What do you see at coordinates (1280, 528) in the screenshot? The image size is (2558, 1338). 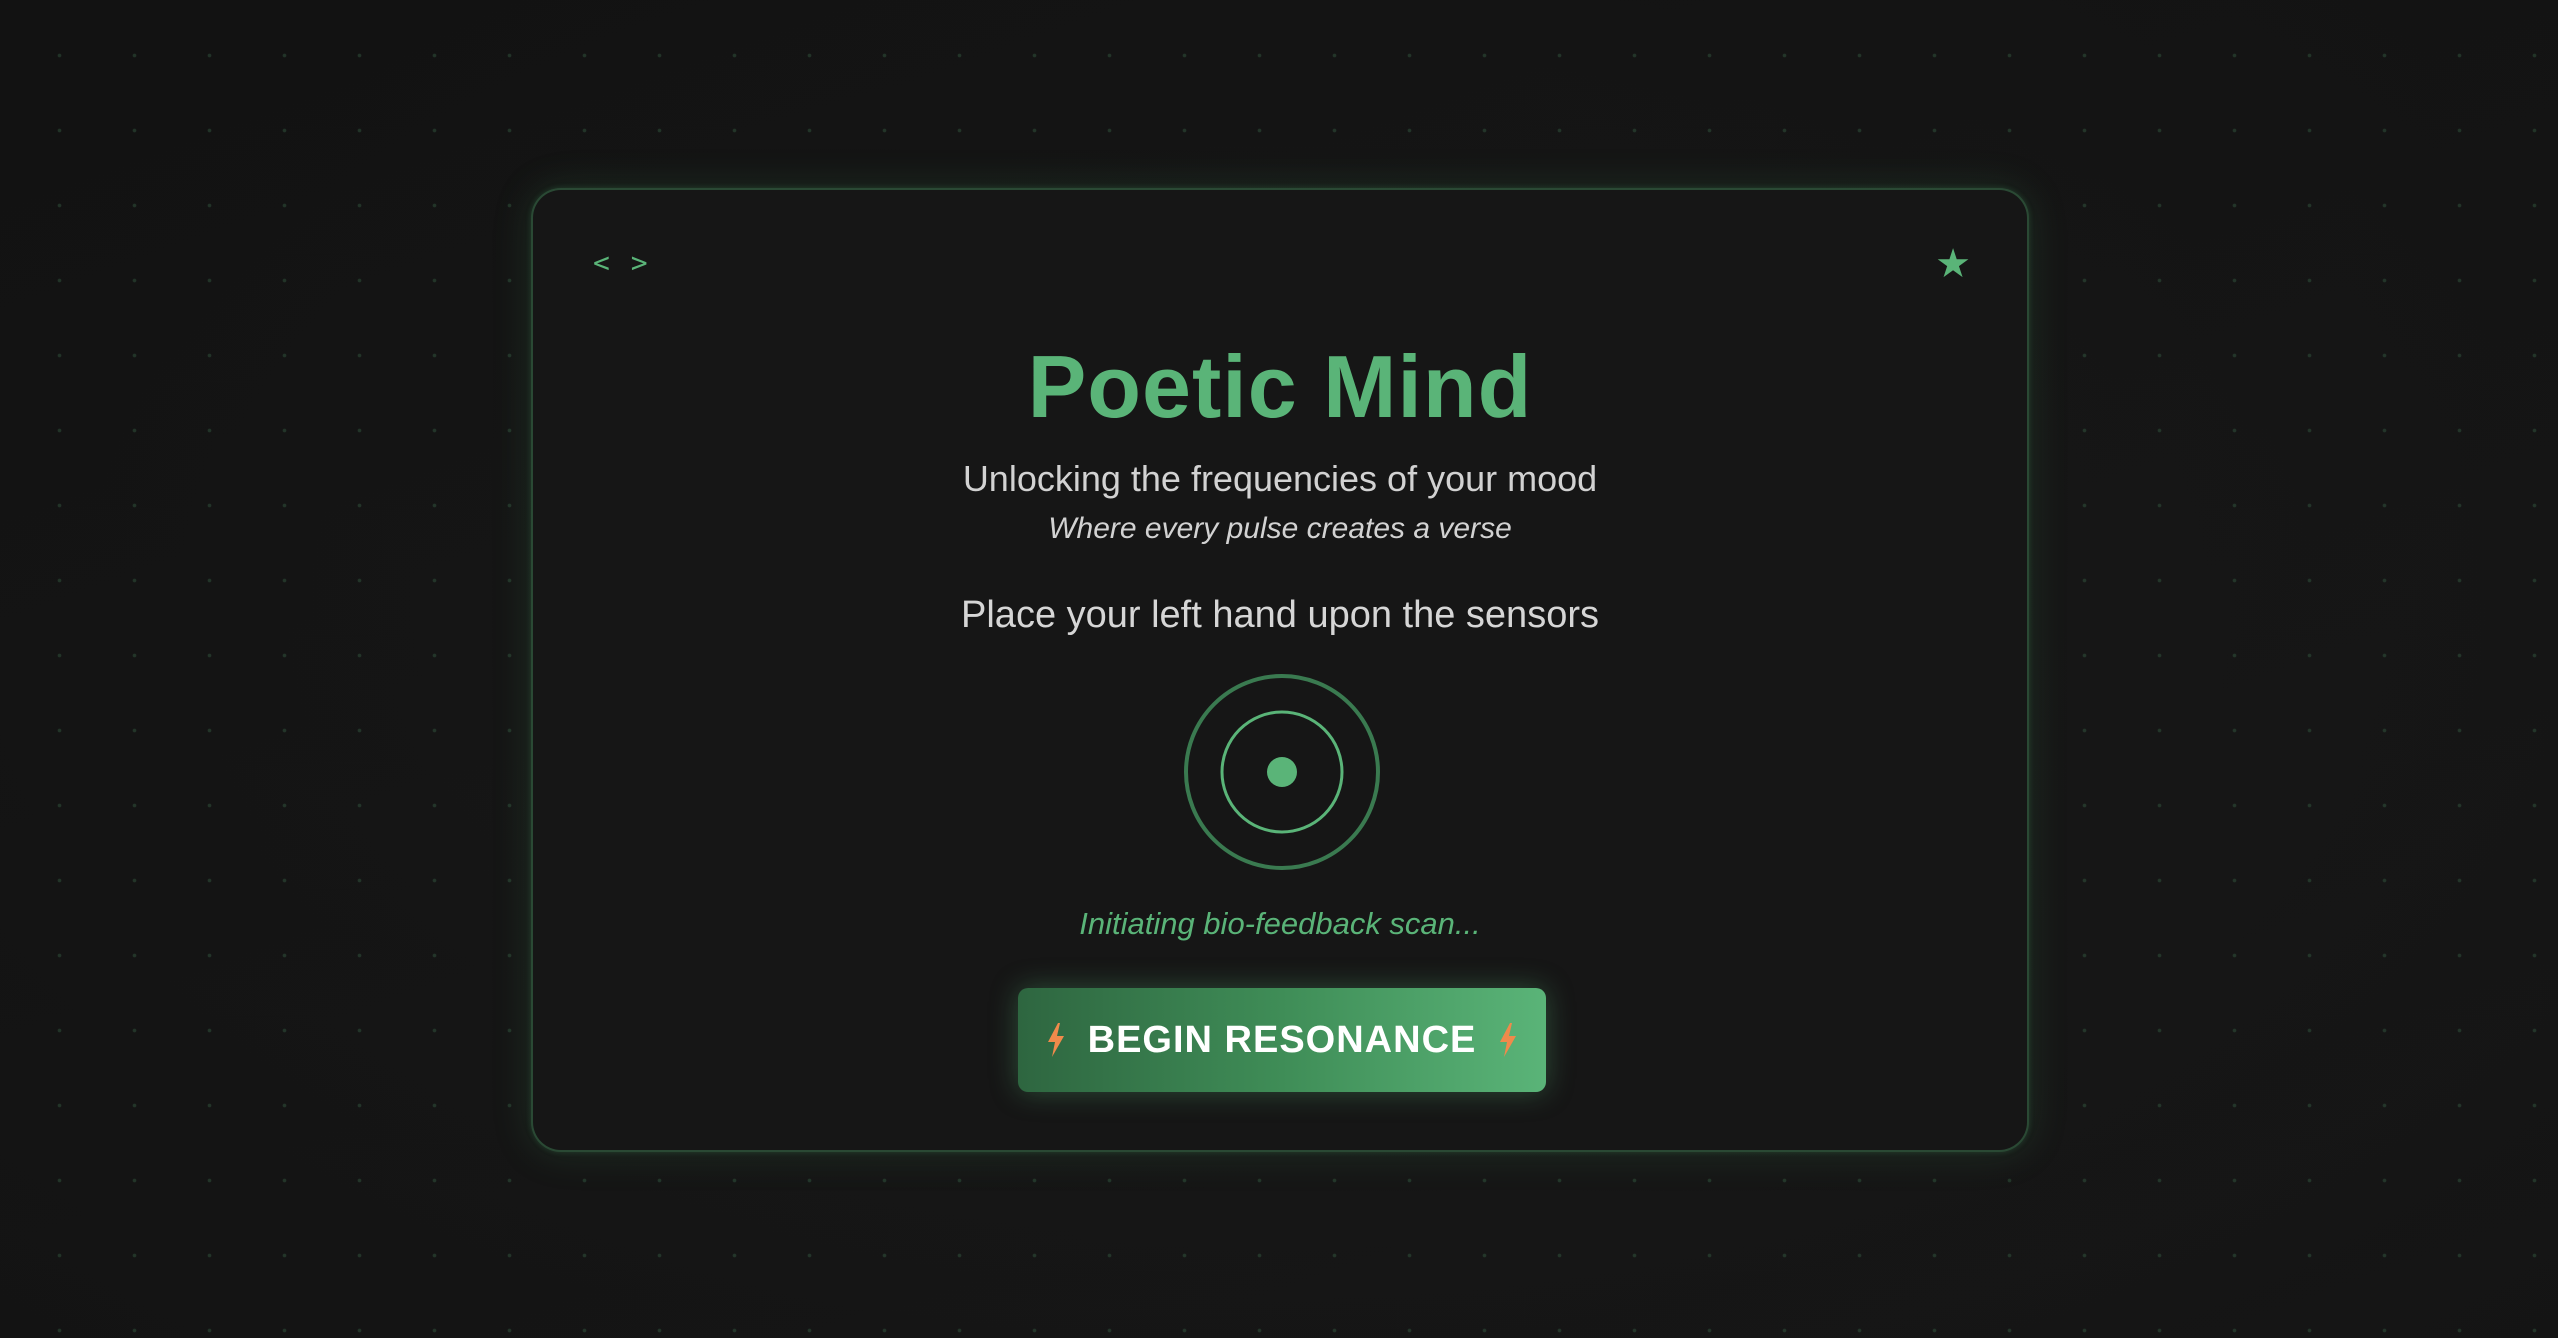 I see `tagline: Where every pulse creates a verse` at bounding box center [1280, 528].